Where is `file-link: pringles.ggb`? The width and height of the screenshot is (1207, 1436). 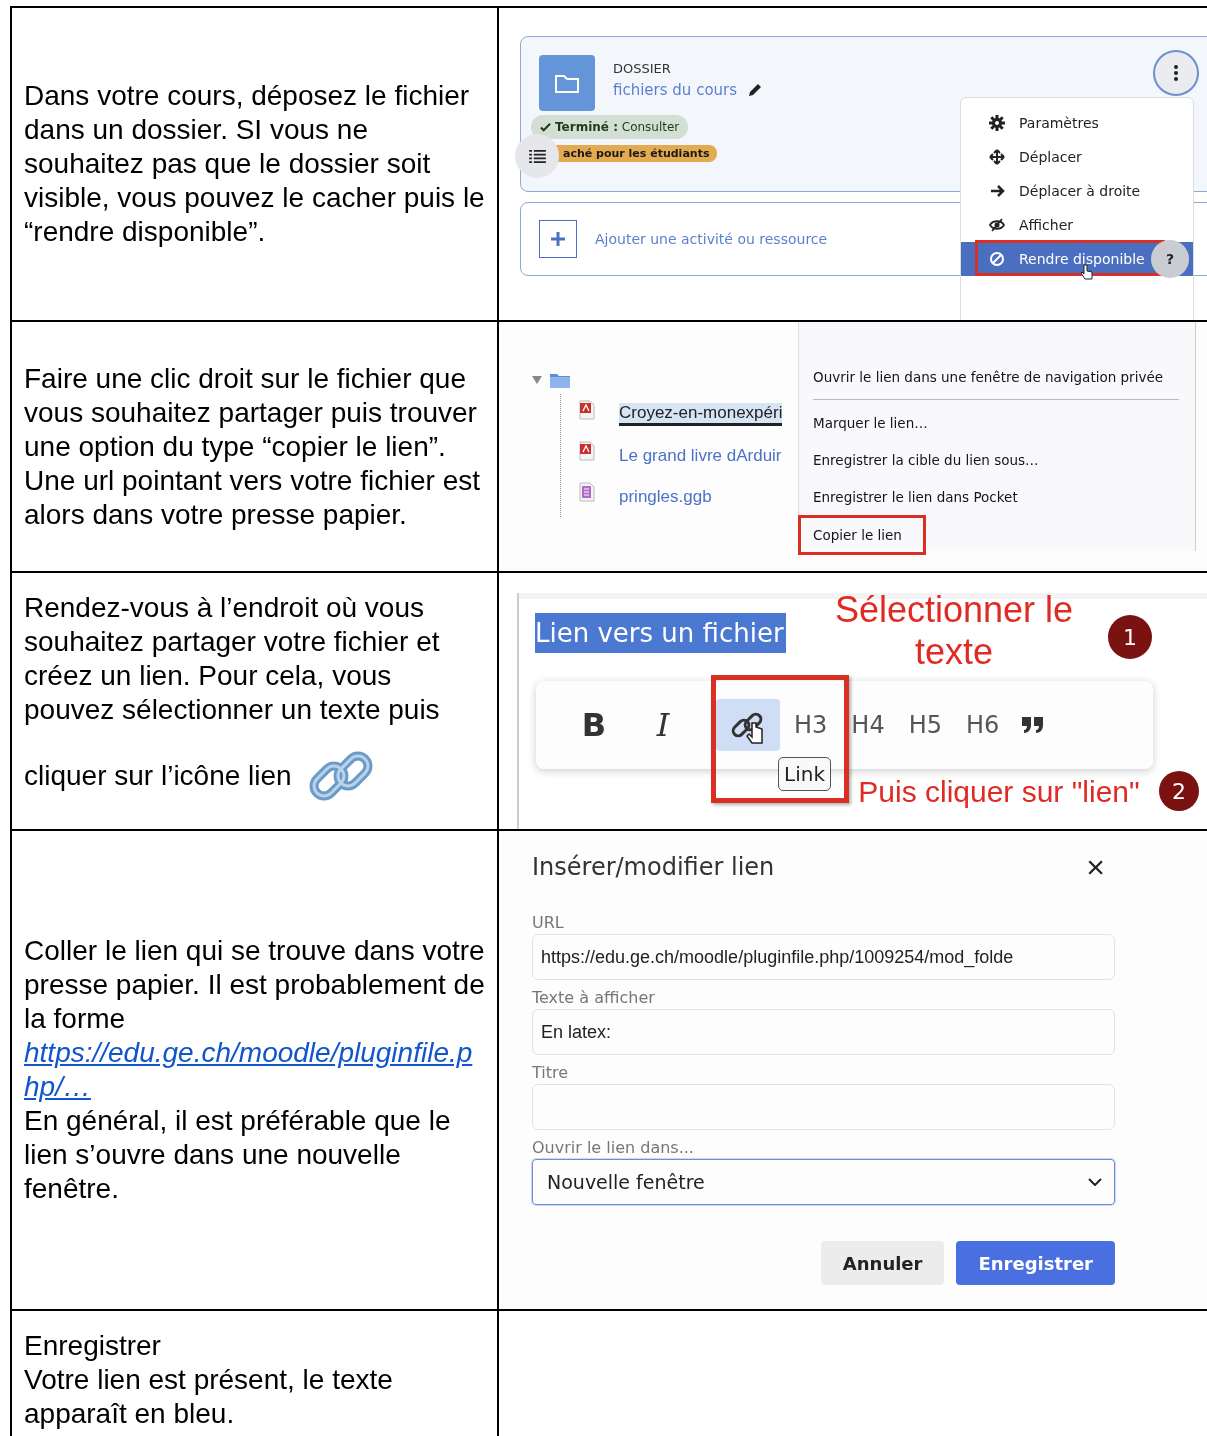
file-link: pringles.ggb is located at coordinates (665, 496).